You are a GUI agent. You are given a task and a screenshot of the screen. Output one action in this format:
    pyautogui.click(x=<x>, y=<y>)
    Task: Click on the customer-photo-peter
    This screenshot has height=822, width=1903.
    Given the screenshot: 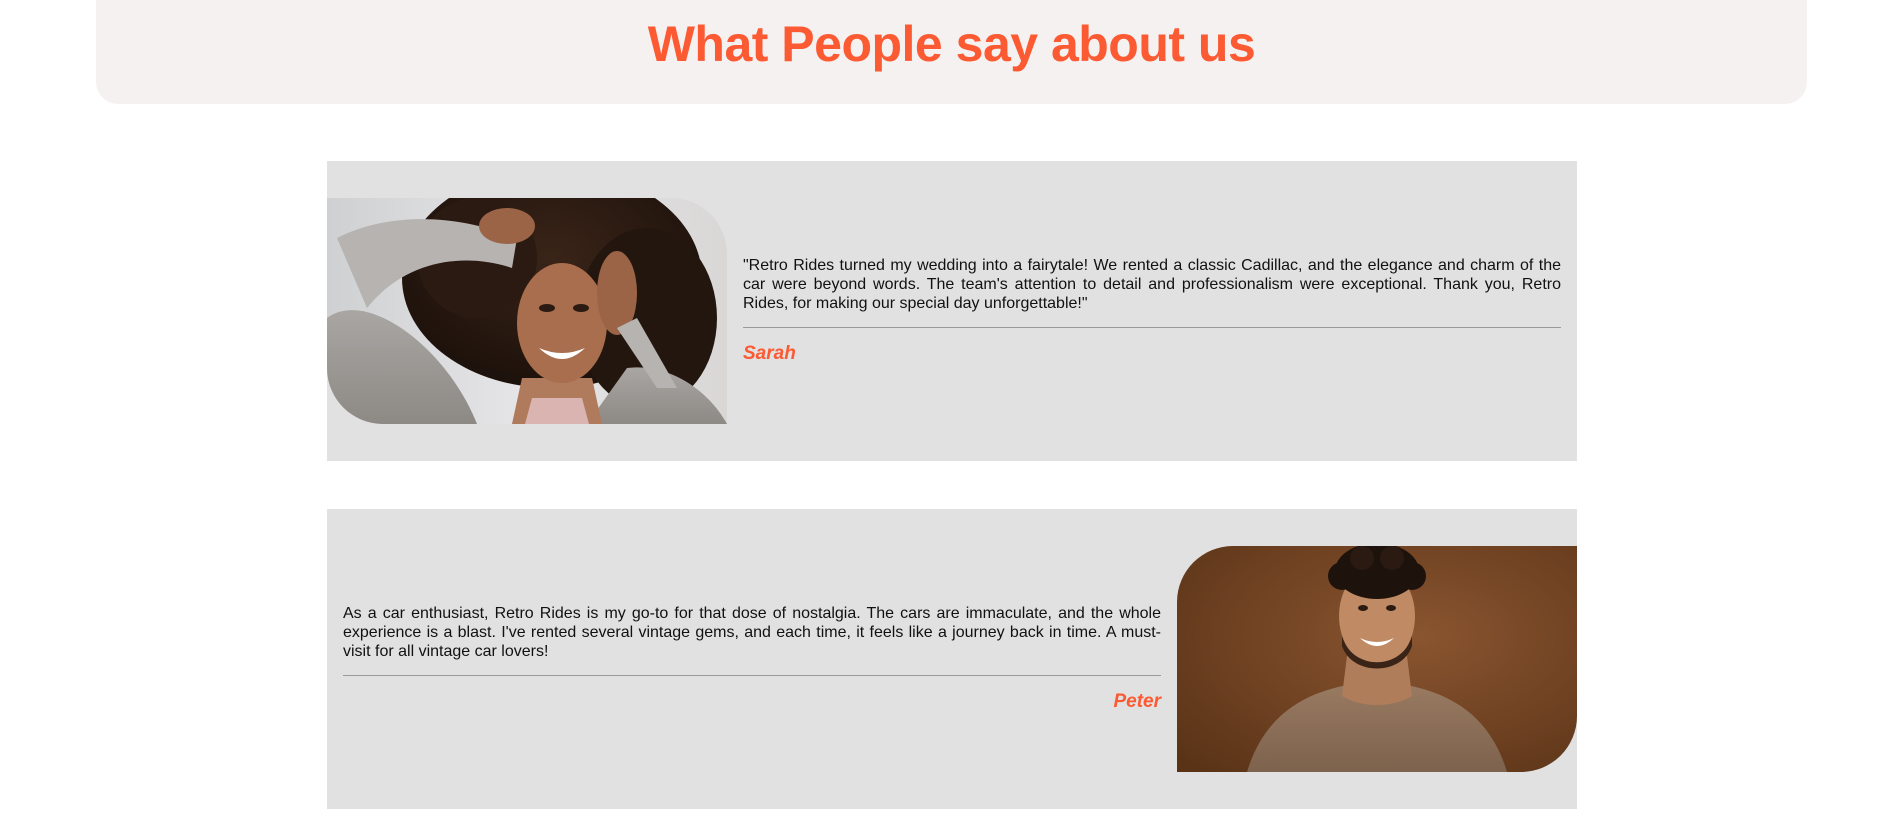 What is the action you would take?
    pyautogui.click(x=1377, y=659)
    